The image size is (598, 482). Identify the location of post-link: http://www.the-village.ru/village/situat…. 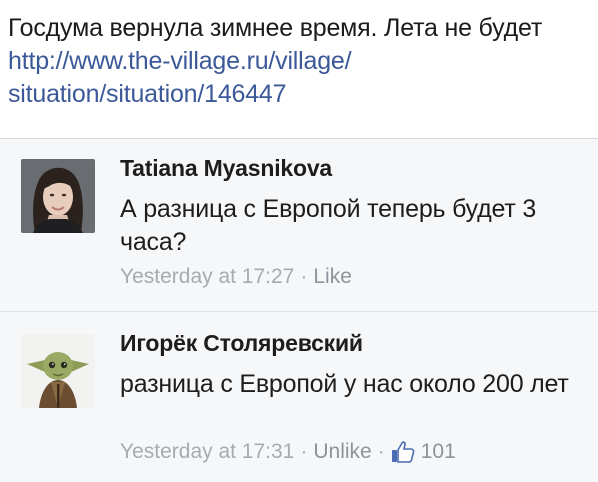
(300, 79).